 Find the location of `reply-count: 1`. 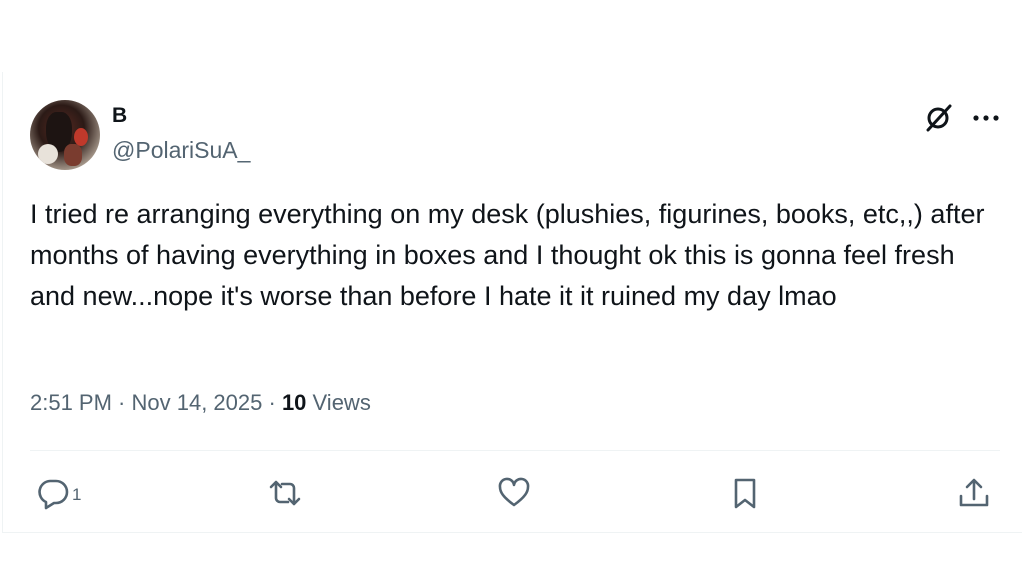

reply-count: 1 is located at coordinates (77, 494).